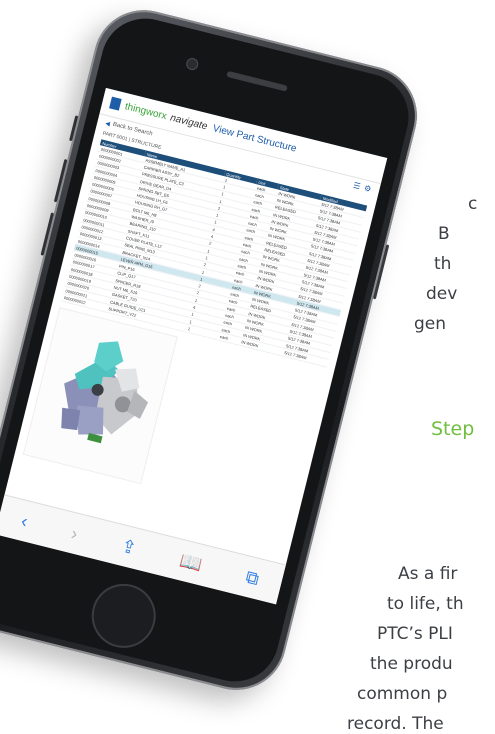 This screenshot has width=495, height=734. Describe the element at coordinates (430, 324) in the screenshot. I see `article-line: gen` at that location.